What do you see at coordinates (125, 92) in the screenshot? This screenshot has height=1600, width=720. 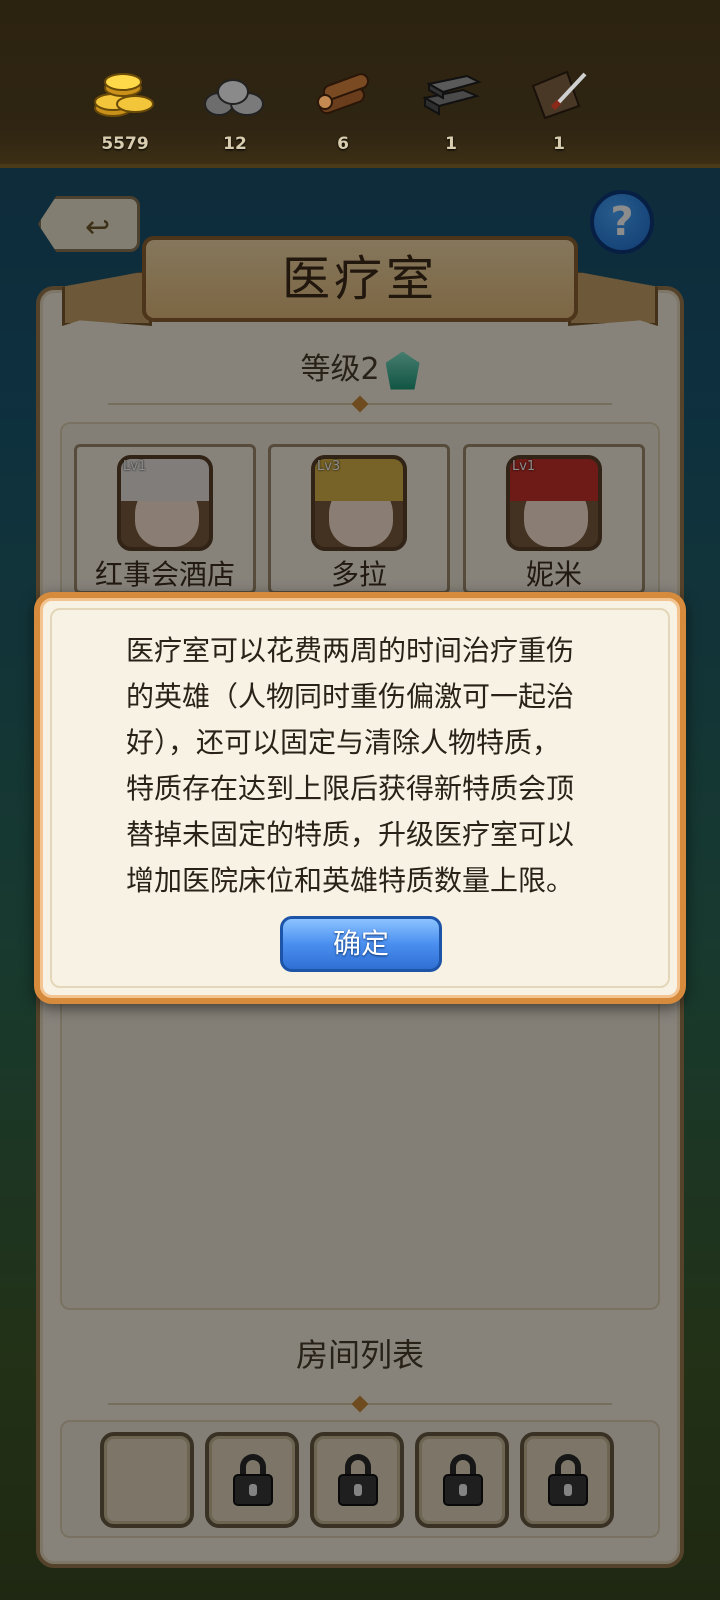 I see `gold-coins-icon` at bounding box center [125, 92].